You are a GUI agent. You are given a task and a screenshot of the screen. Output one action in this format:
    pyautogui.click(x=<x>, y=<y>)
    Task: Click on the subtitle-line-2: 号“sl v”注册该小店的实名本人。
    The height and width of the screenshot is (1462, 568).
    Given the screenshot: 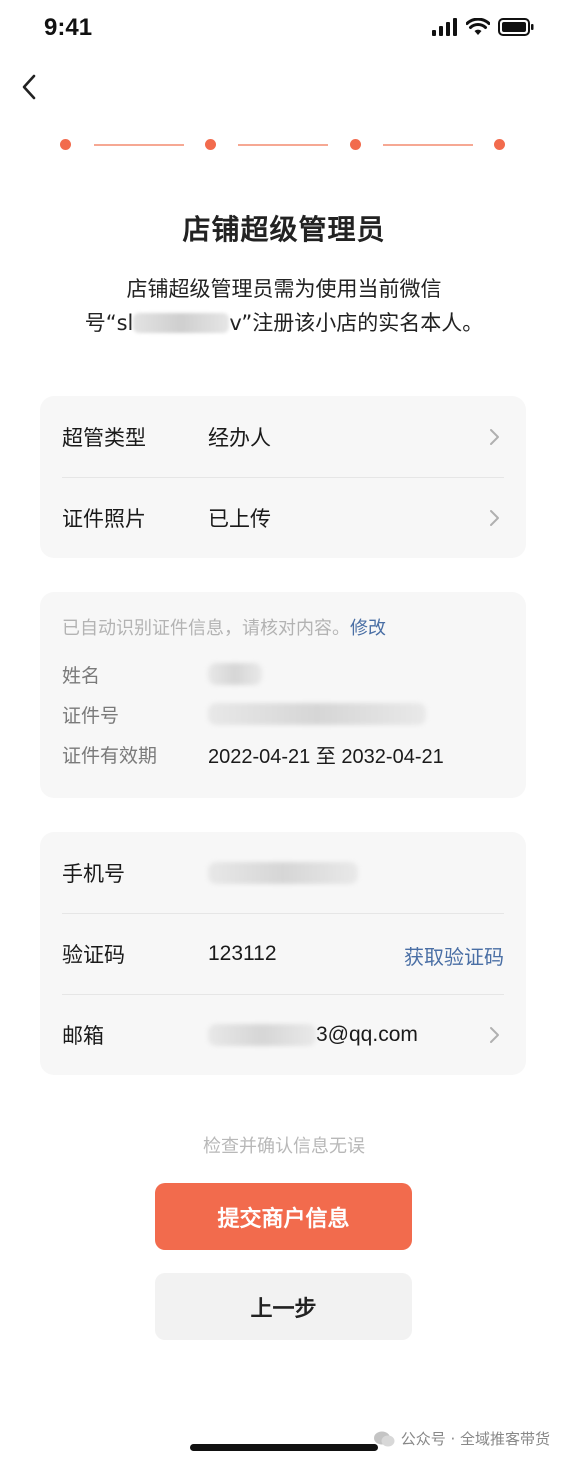 What is the action you would take?
    pyautogui.click(x=284, y=323)
    